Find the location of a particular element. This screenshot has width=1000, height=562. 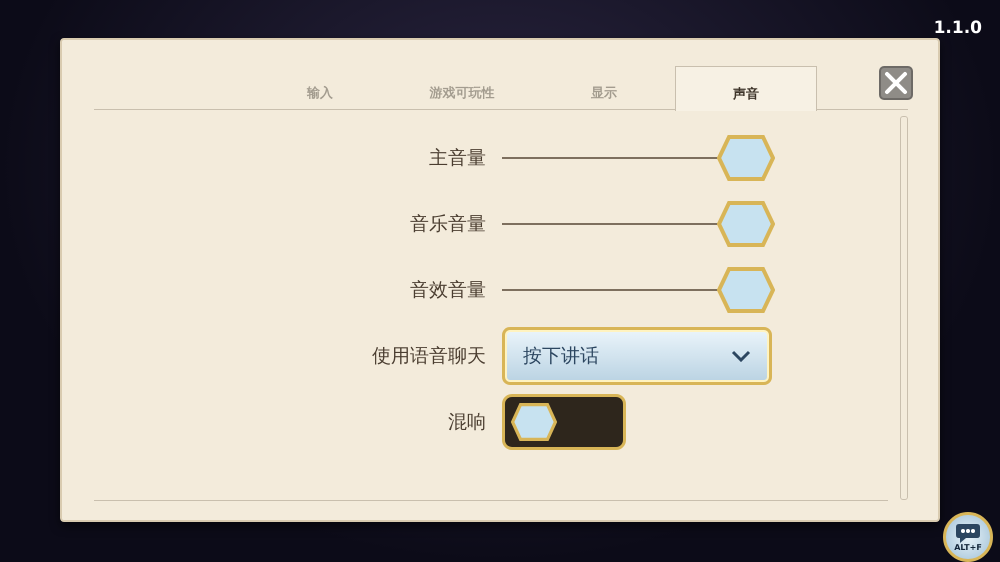

tab: 声音 is located at coordinates (746, 88).